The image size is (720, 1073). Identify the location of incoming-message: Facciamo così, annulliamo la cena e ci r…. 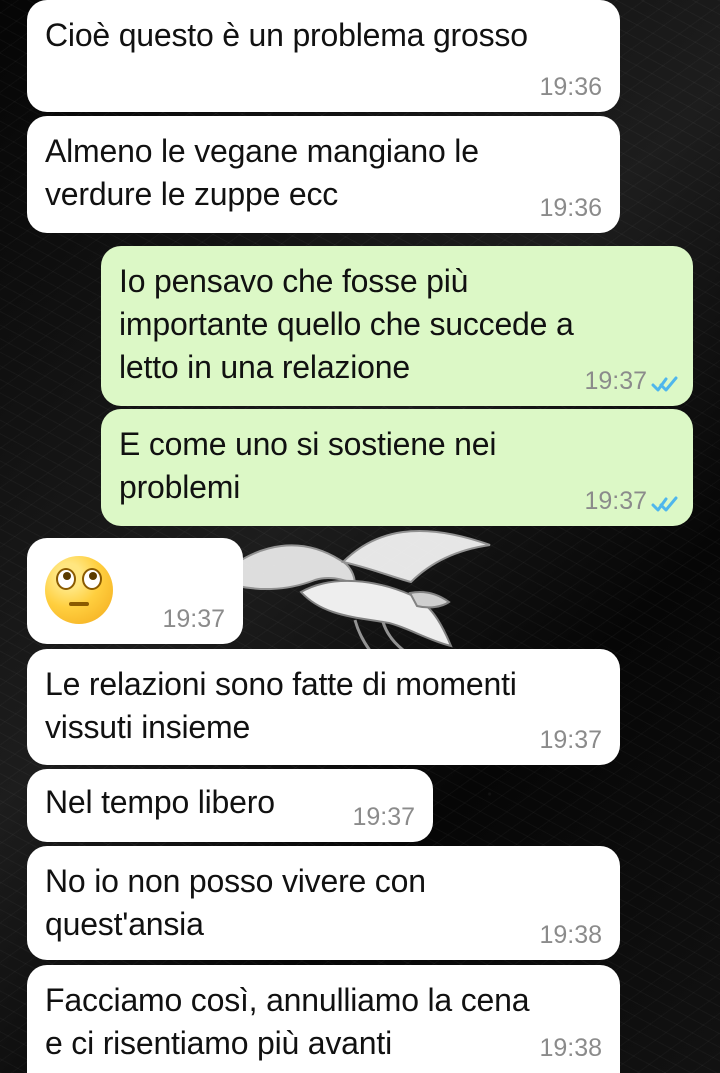
(323, 1019).